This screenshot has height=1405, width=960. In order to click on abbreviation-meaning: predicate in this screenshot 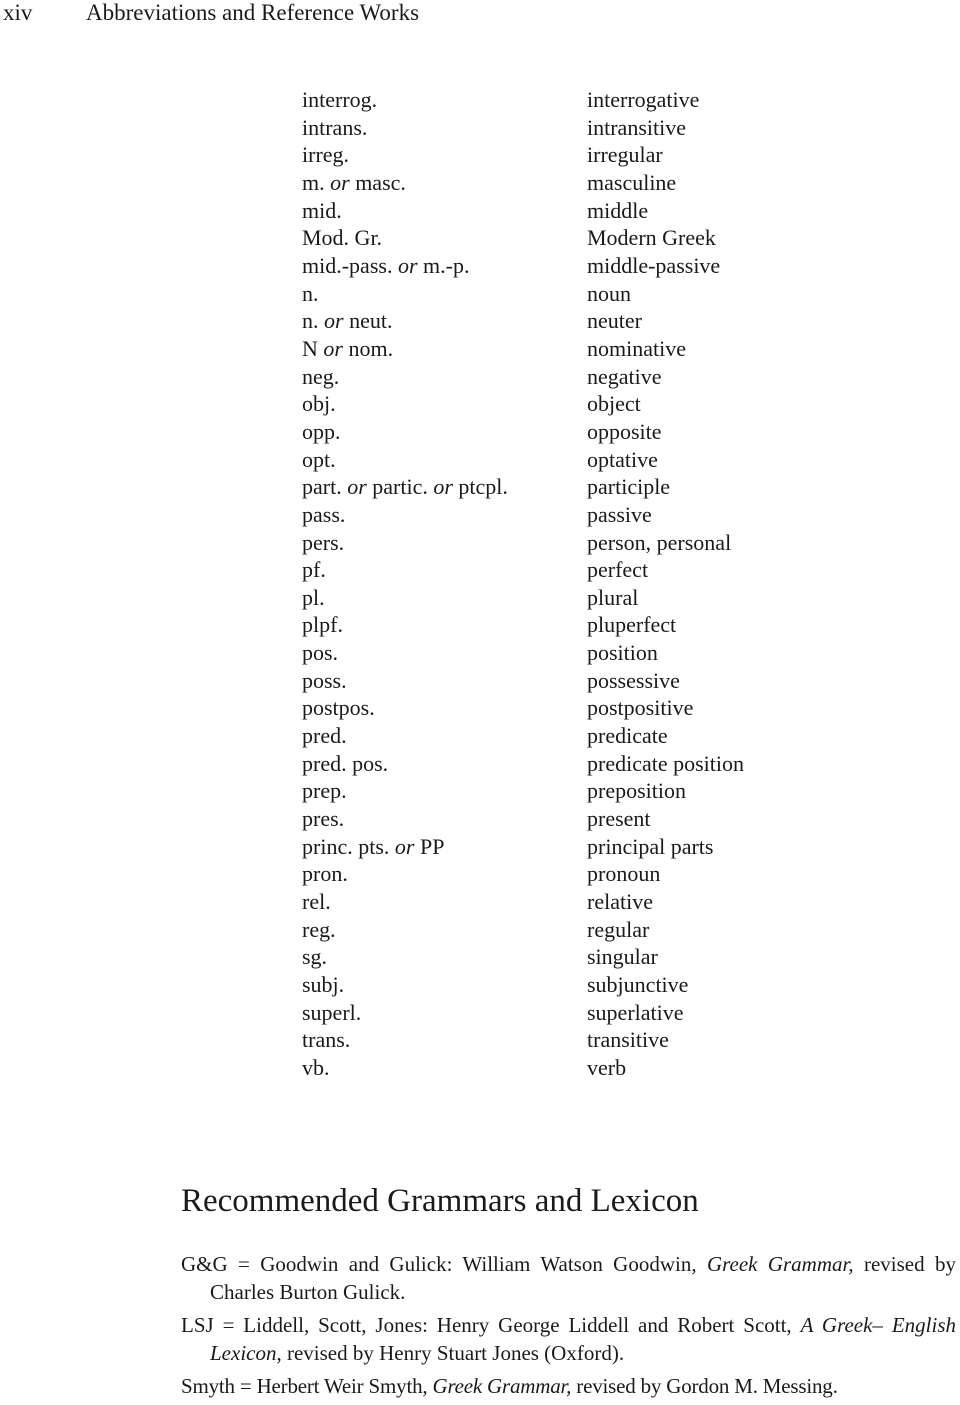, I will do `click(627, 736)`.